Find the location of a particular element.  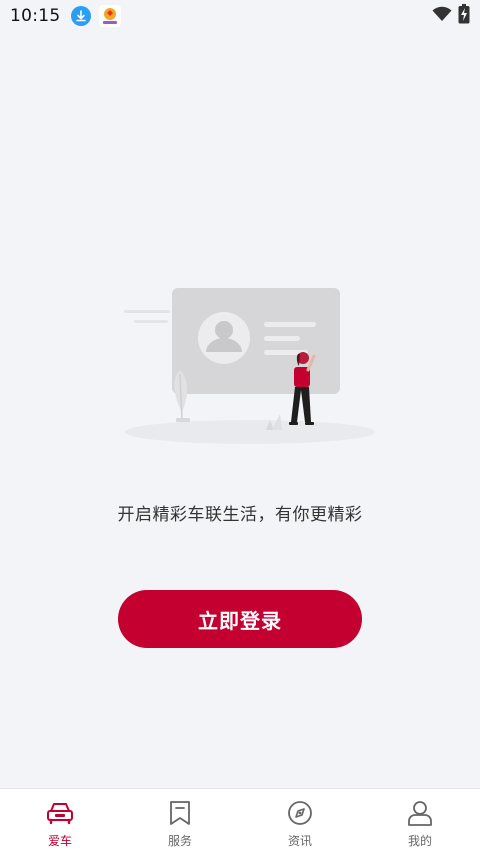

nav-item-car: 爱车 is located at coordinates (60, 821).